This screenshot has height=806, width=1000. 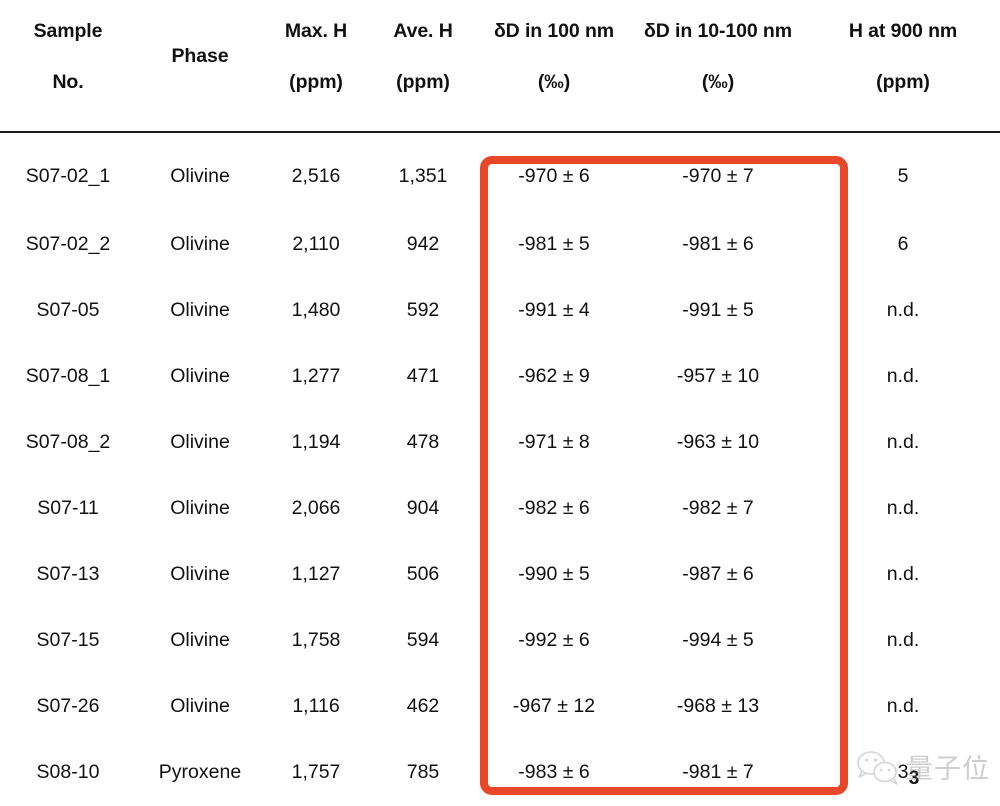 What do you see at coordinates (316, 31) in the screenshot?
I see `column-header-max-h-line1: Max. H` at bounding box center [316, 31].